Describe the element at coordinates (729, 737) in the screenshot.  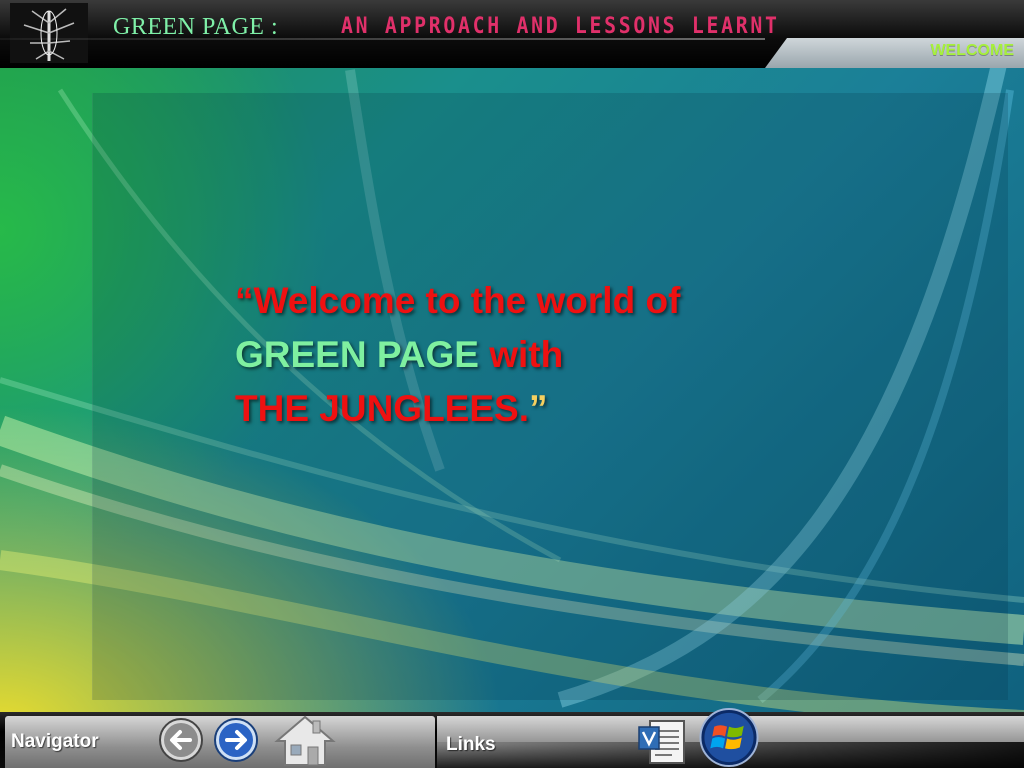
I see `windows-logo-icon` at that location.